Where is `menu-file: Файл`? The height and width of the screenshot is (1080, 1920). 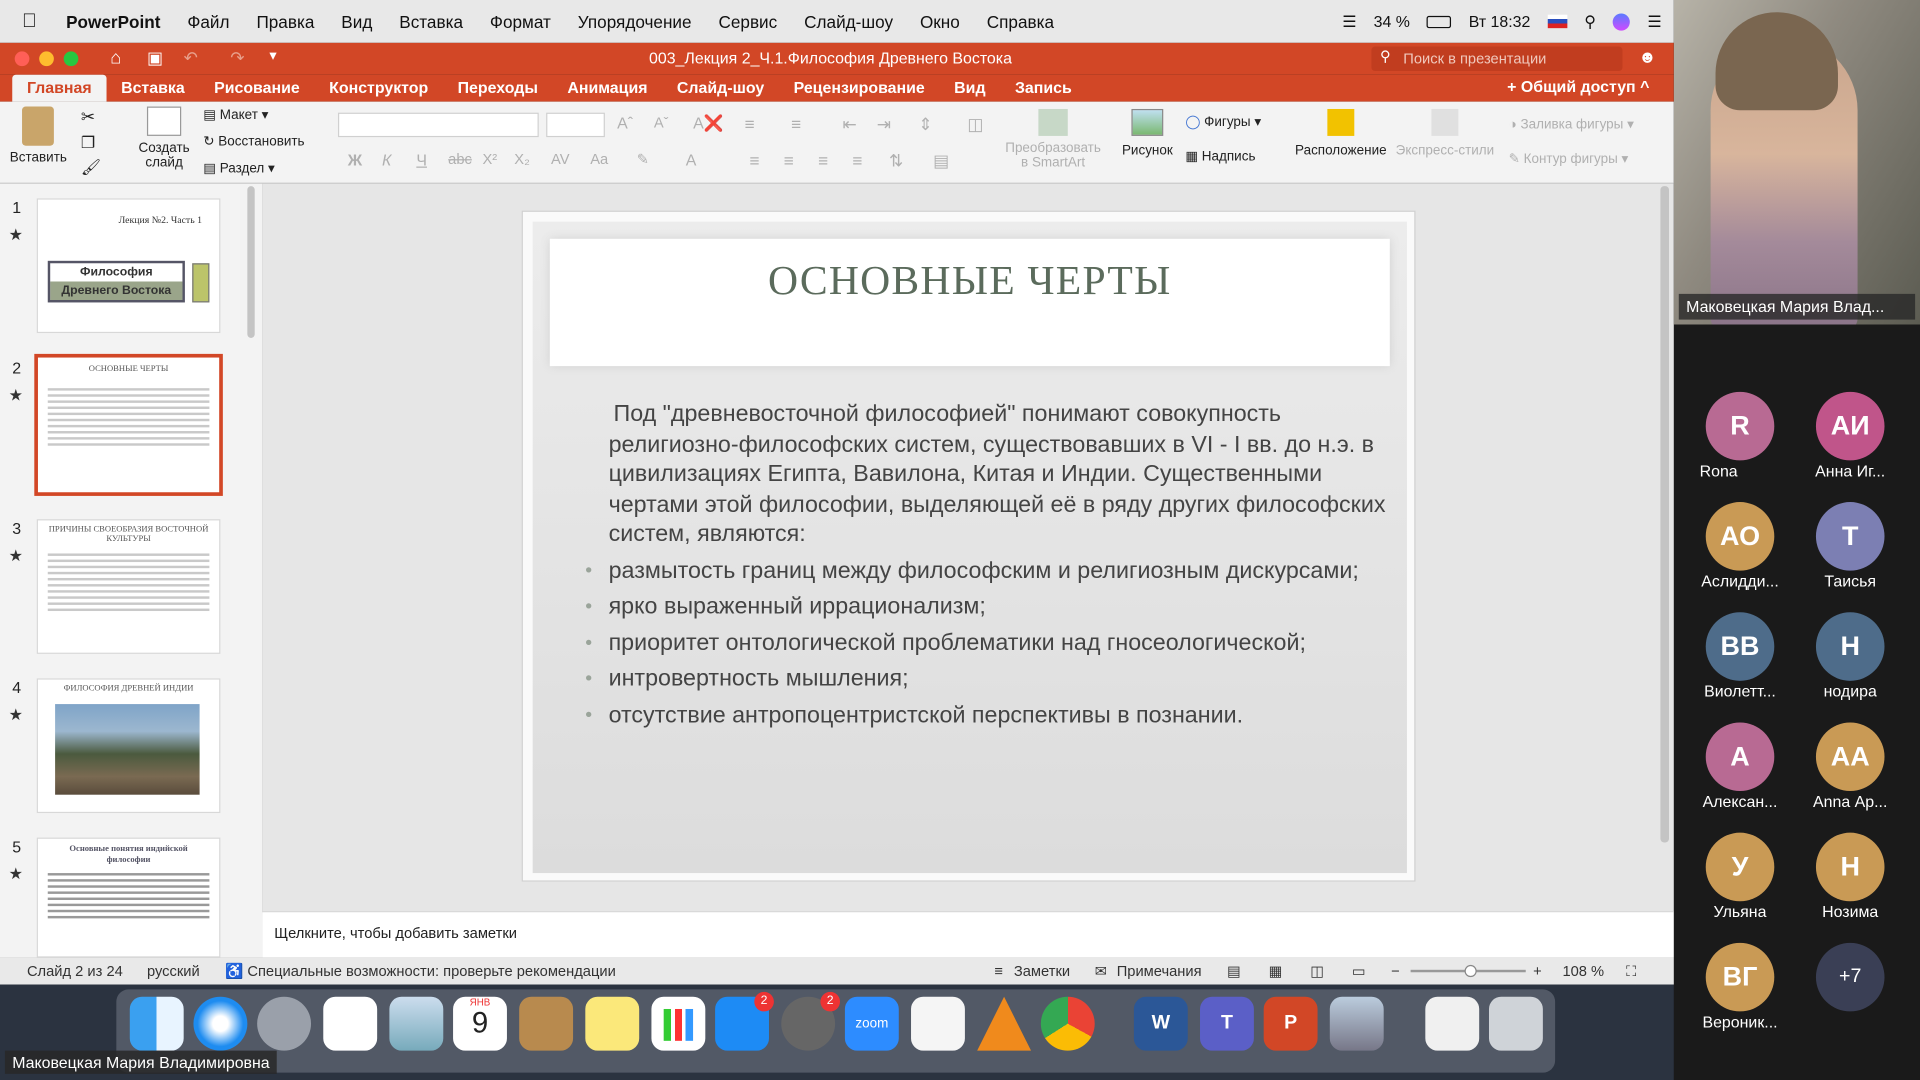
menu-file: Файл is located at coordinates (208, 22).